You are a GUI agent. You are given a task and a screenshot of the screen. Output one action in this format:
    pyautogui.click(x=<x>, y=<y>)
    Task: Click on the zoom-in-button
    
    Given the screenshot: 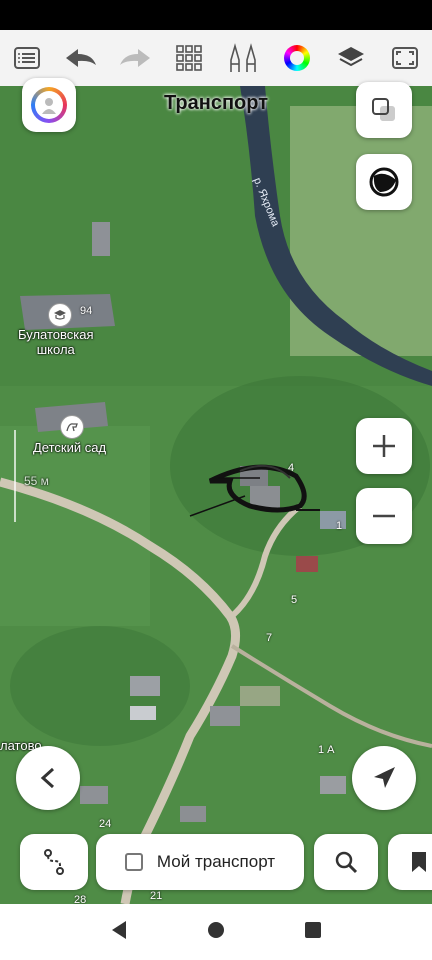 What is the action you would take?
    pyautogui.click(x=384, y=446)
    